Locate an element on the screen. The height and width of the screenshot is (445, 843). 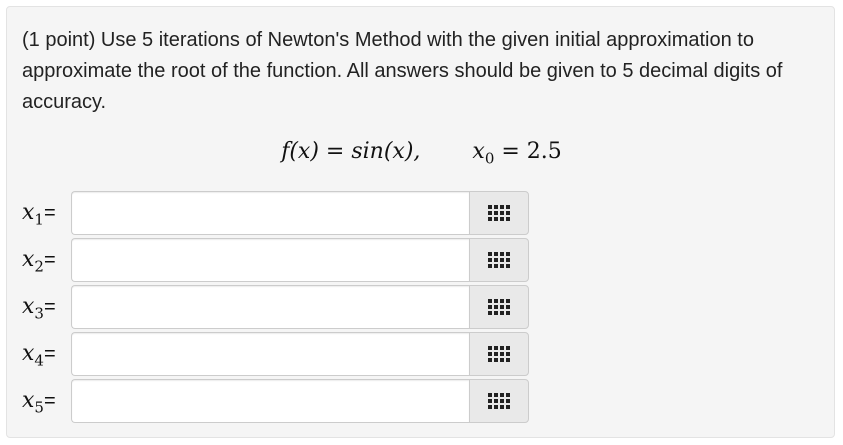
initial-approx-var: x is located at coordinates (478, 151).